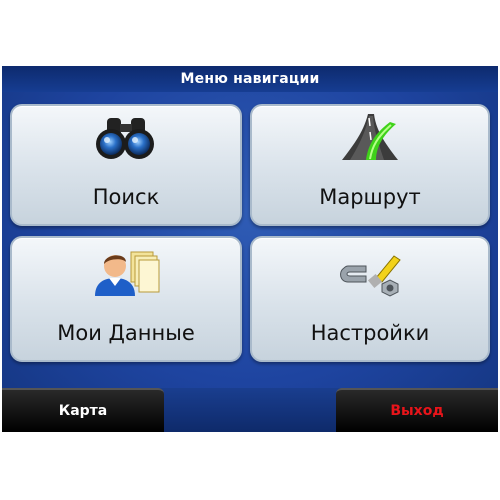  I want to click on route-tile-button: Маршрут, so click(370, 165).